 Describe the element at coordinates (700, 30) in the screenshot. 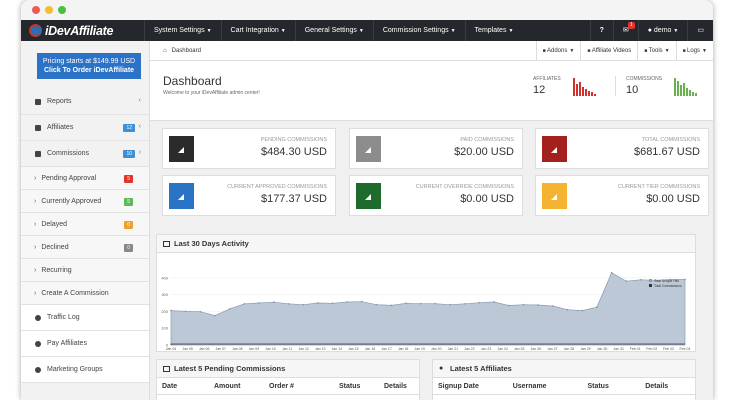

I see `monitor-icon: ▭` at that location.